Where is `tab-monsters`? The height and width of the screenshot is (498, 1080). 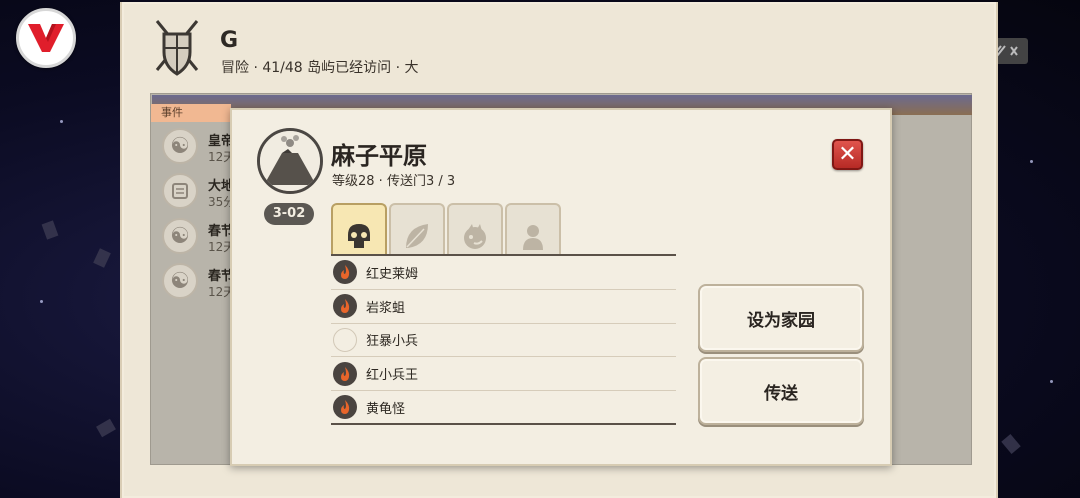 tab-monsters is located at coordinates (359, 229).